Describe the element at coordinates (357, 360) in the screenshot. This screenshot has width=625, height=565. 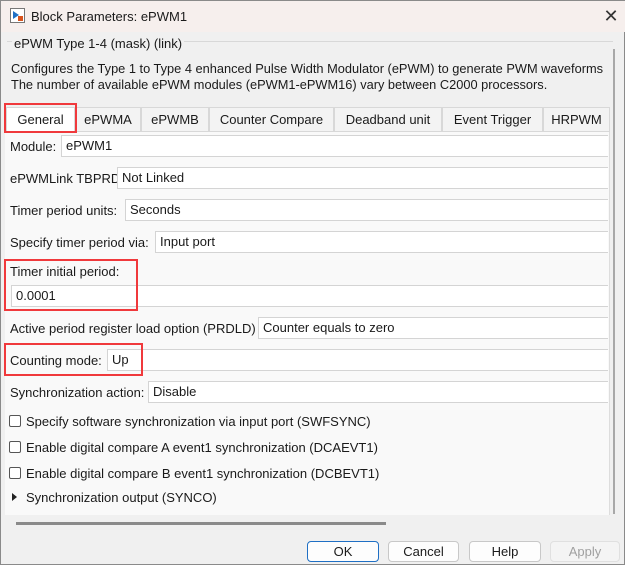
I see `counting-mode-select: Up` at that location.